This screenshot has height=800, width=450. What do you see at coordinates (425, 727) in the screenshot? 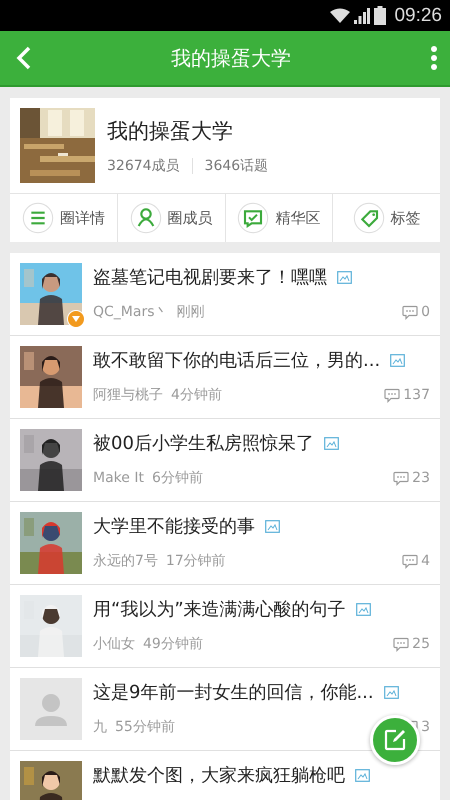
I see `comment-count: 3` at bounding box center [425, 727].